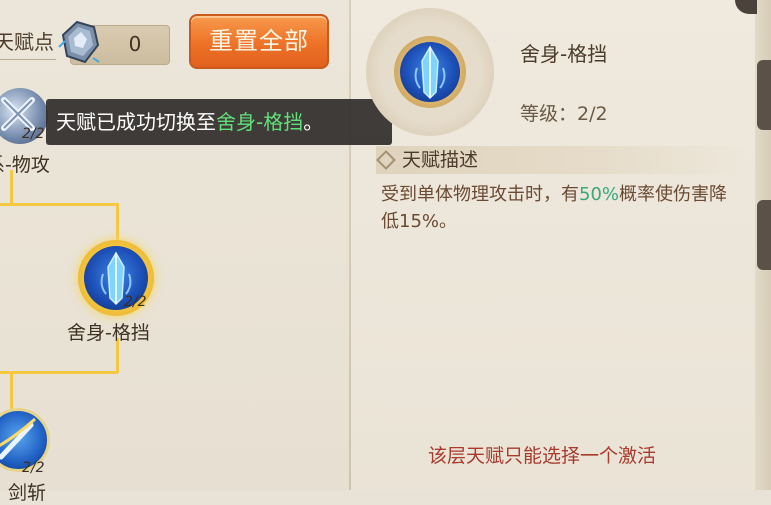 The width and height of the screenshot is (771, 505). I want to click on node-name-label: 系-物攻, so click(25, 165).